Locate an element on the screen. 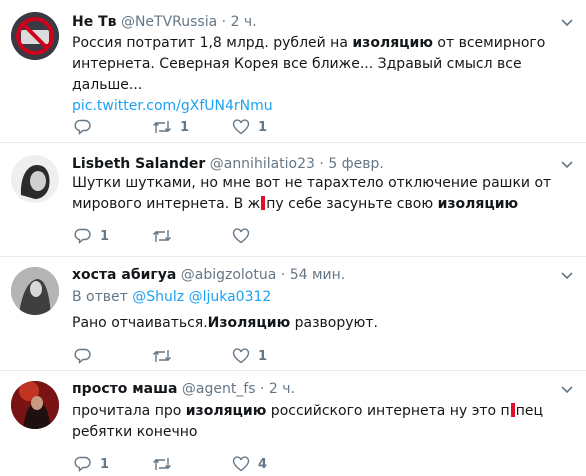 This screenshot has height=476, width=586. author-name: хоста абигуа is located at coordinates (124, 275).